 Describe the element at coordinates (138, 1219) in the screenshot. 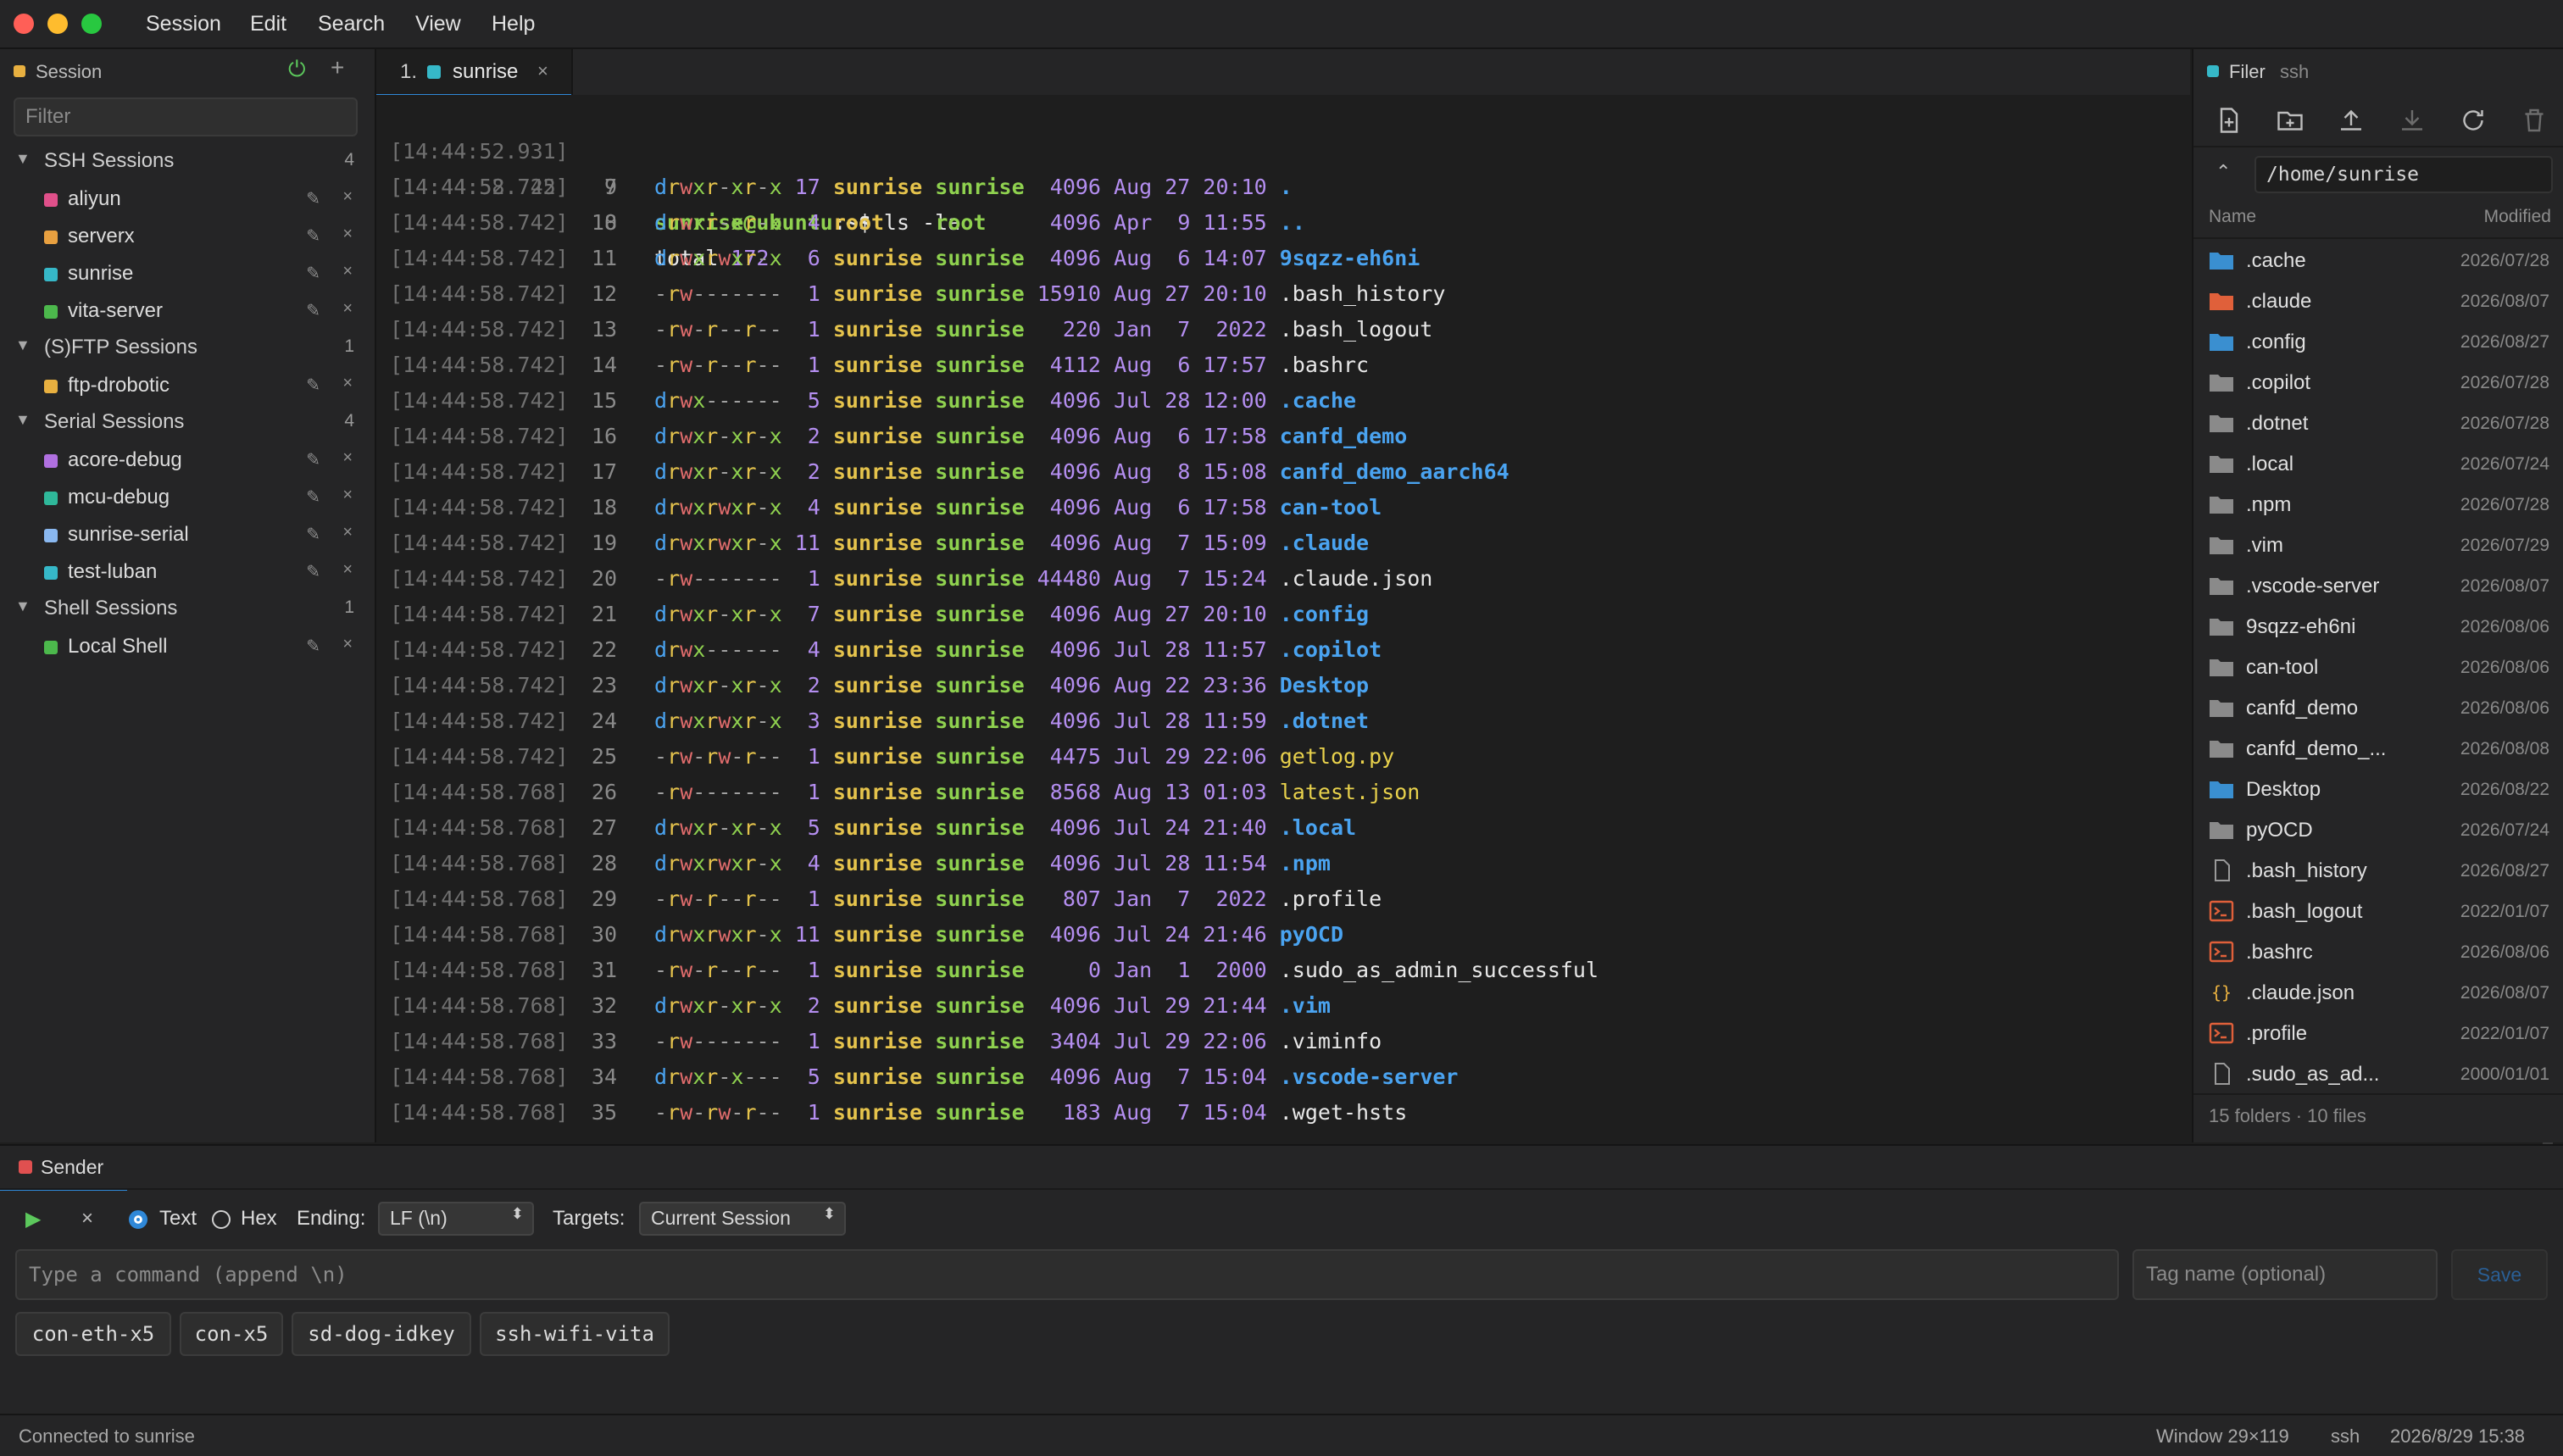

I see `text-mode-radio` at that location.